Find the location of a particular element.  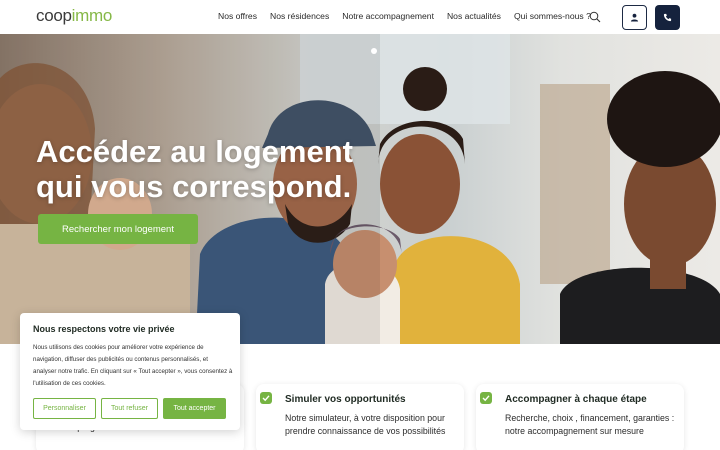

phone-button is located at coordinates (667, 17).